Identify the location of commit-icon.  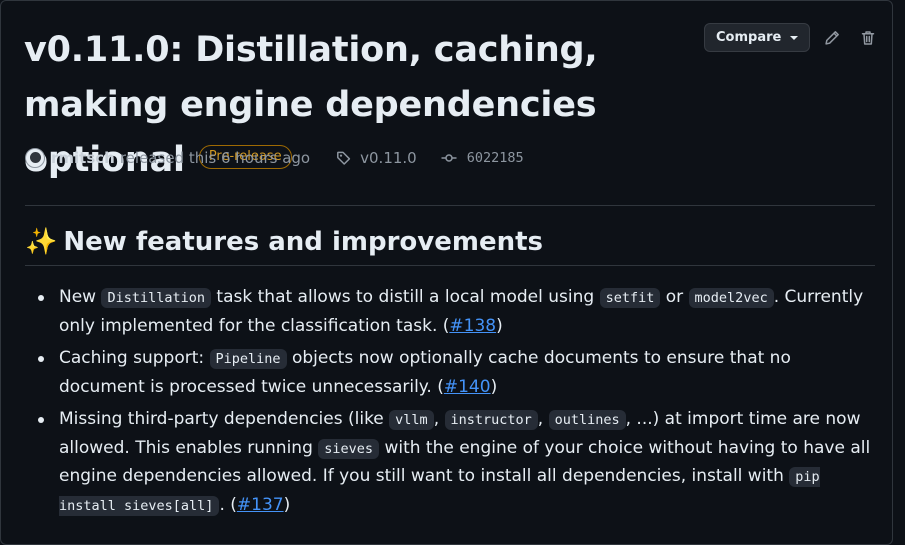
(449, 158).